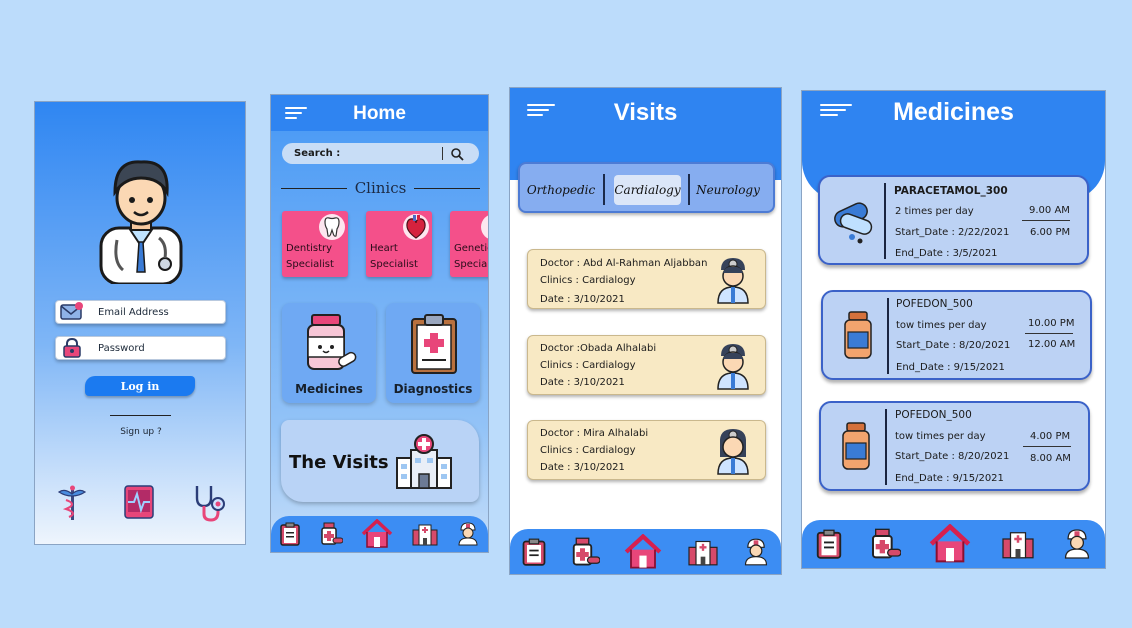 This screenshot has height=628, width=1132. What do you see at coordinates (434, 344) in the screenshot?
I see `clipboard-report-icon` at bounding box center [434, 344].